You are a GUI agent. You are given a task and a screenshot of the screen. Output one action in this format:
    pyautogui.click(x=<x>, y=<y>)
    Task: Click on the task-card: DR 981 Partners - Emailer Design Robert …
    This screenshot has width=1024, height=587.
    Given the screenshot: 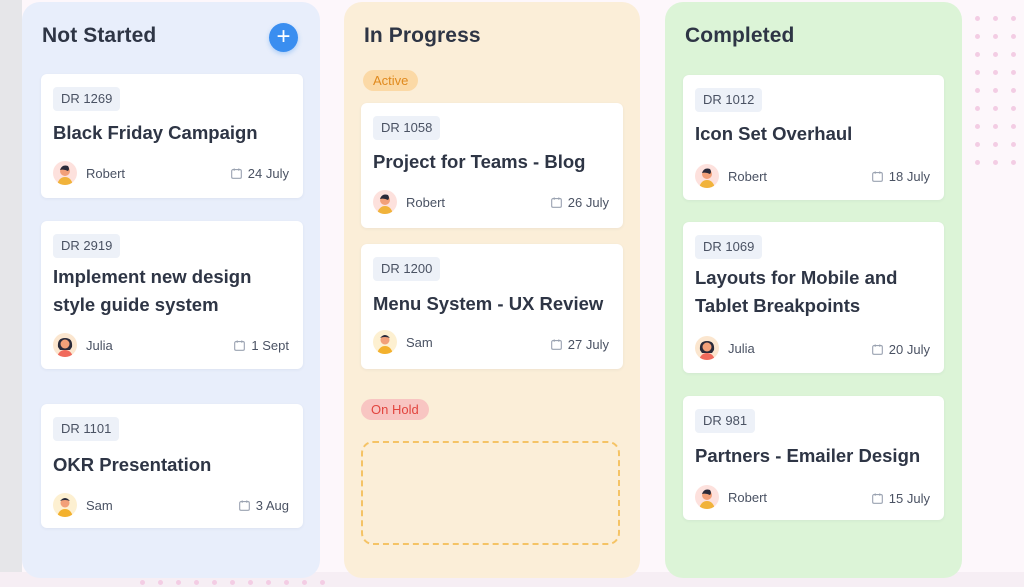 What is the action you would take?
    pyautogui.click(x=813, y=458)
    